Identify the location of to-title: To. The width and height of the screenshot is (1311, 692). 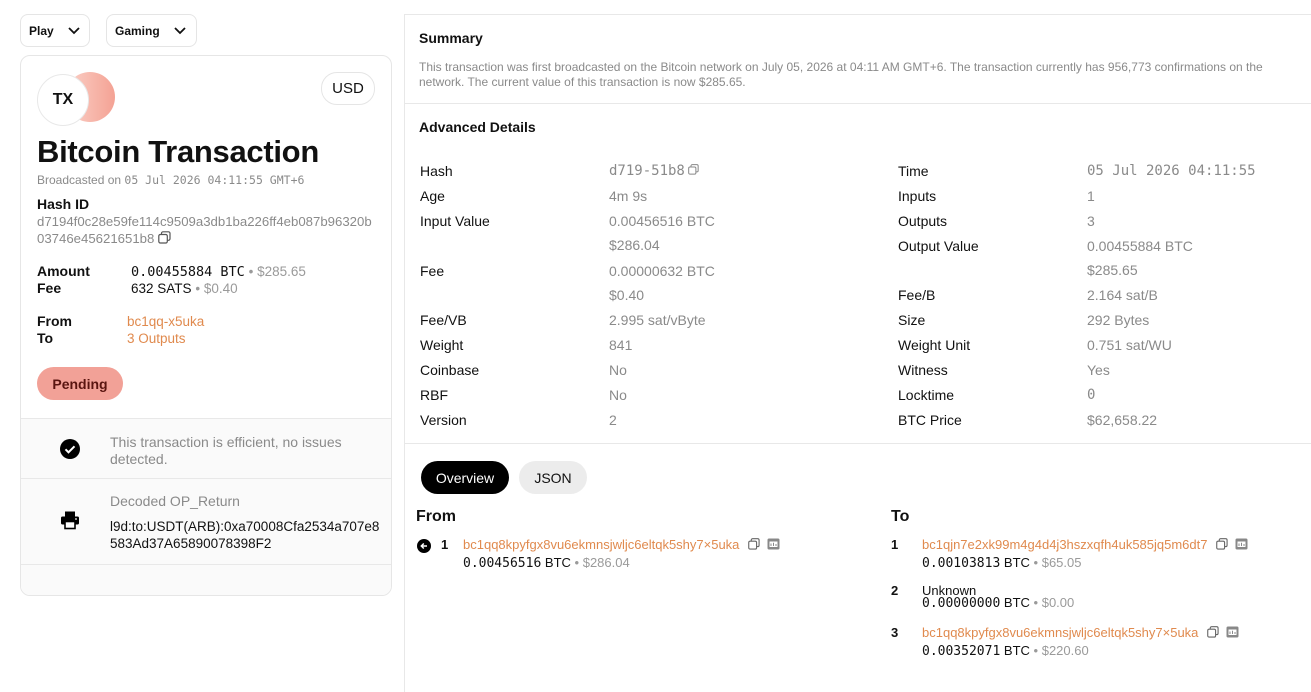
(900, 516).